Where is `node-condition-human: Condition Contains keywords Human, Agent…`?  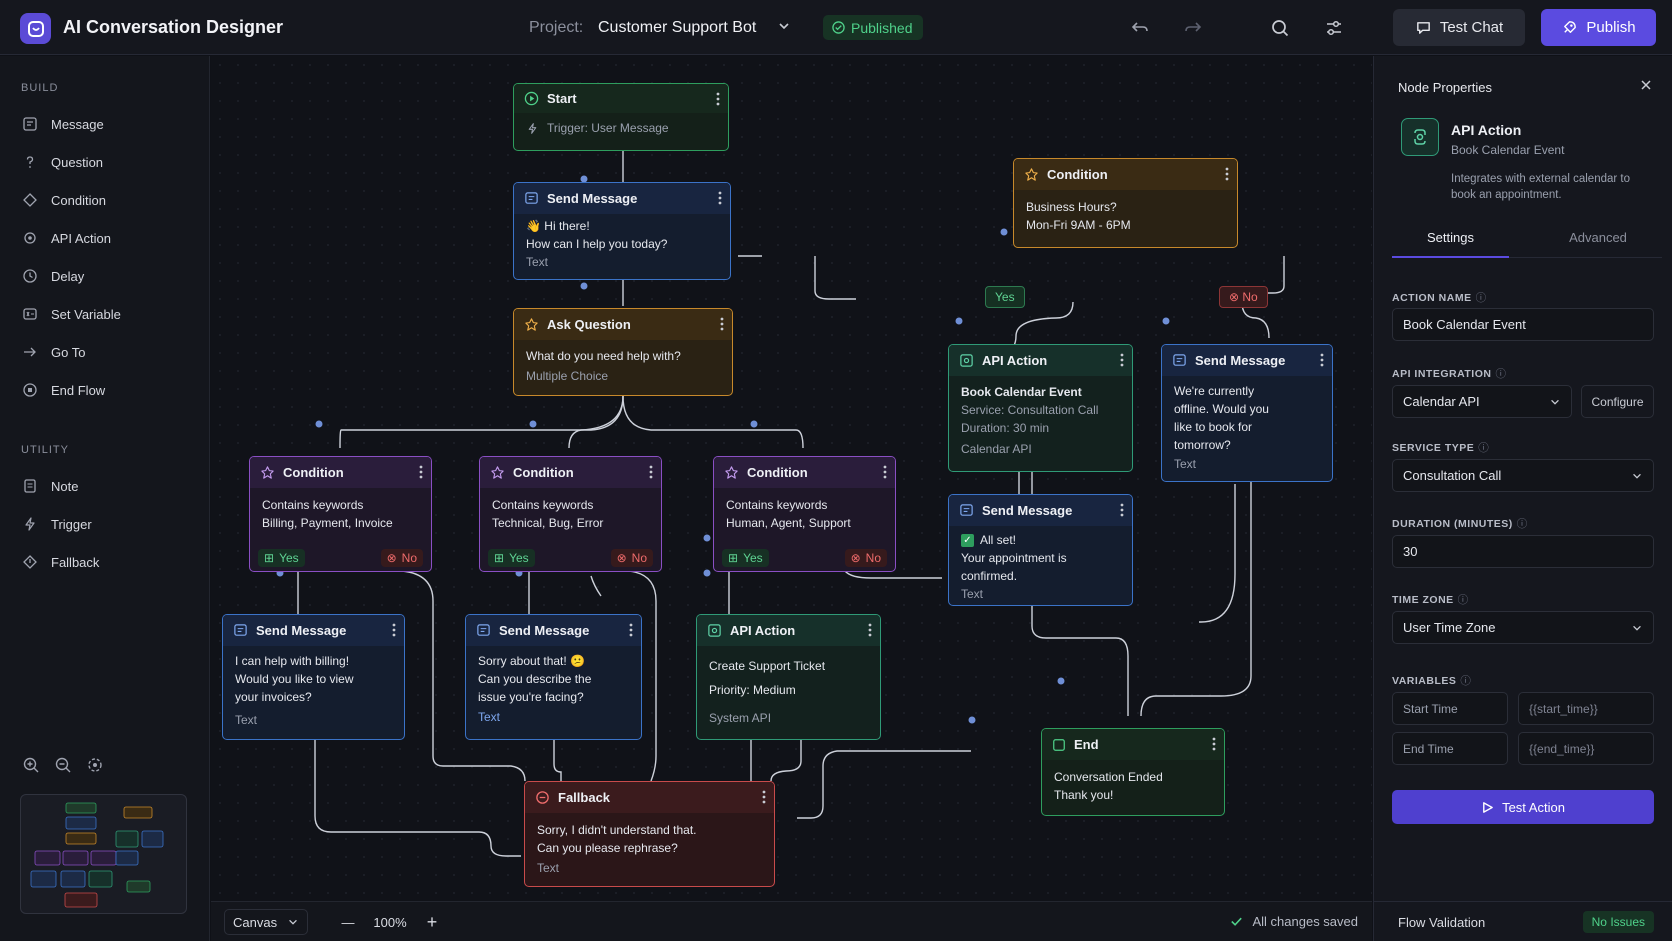
node-condition-human: Condition Contains keywords Human, Agent… is located at coordinates (804, 514).